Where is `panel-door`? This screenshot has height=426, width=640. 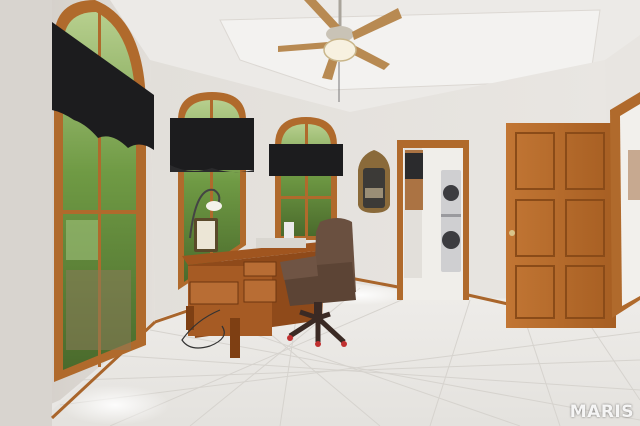
panel-door is located at coordinates (561, 225).